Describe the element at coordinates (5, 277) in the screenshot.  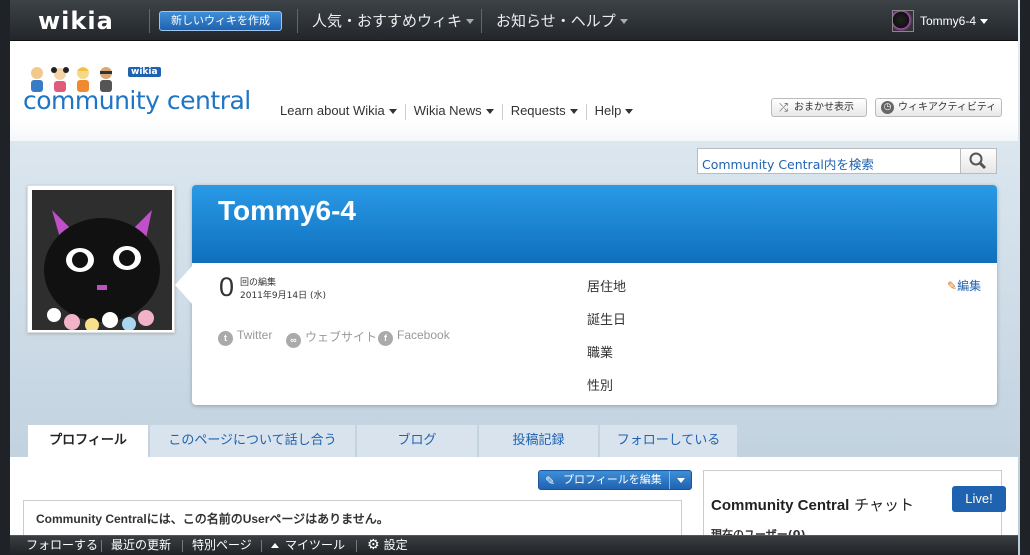
I see `window-frame-left` at that location.